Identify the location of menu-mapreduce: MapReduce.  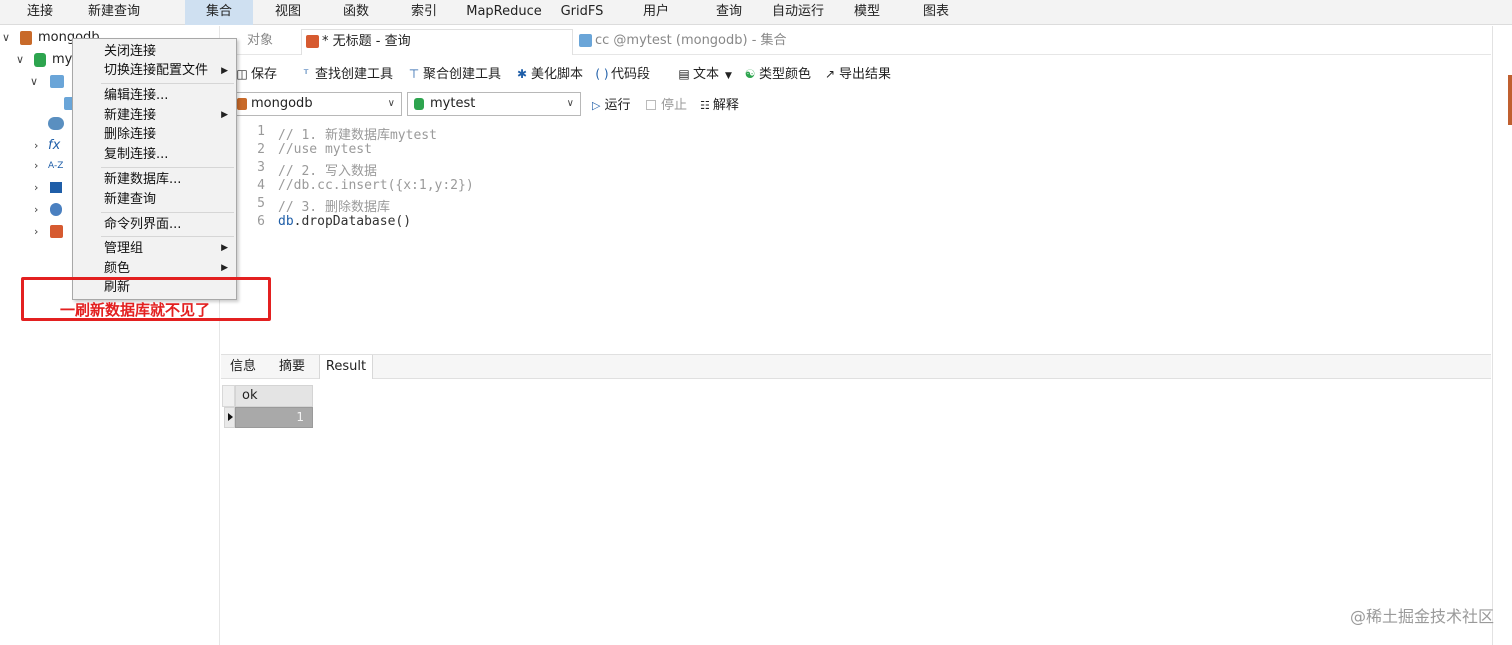
(504, 12).